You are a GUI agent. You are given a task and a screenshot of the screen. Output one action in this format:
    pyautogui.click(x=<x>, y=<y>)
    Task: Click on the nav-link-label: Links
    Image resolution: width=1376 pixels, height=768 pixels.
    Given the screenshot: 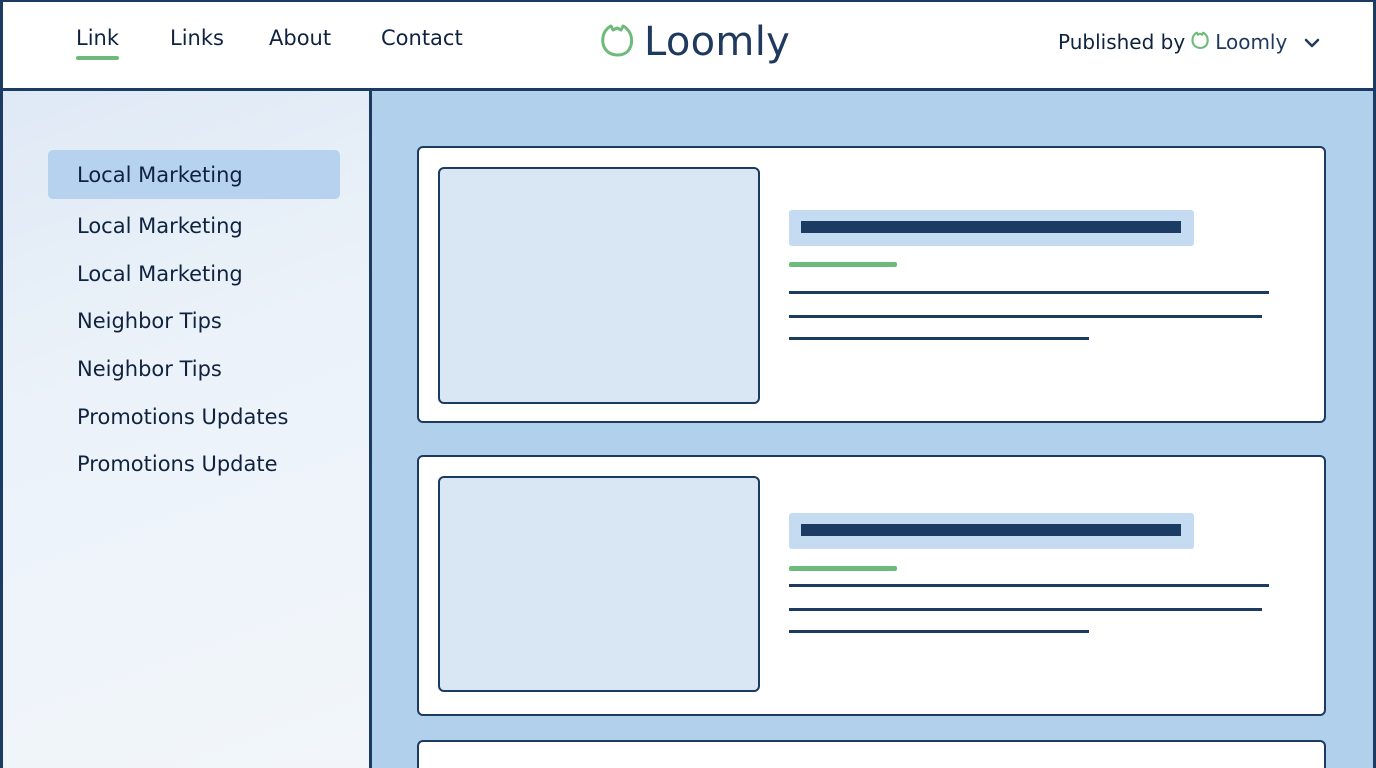 What is the action you would take?
    pyautogui.click(x=197, y=38)
    